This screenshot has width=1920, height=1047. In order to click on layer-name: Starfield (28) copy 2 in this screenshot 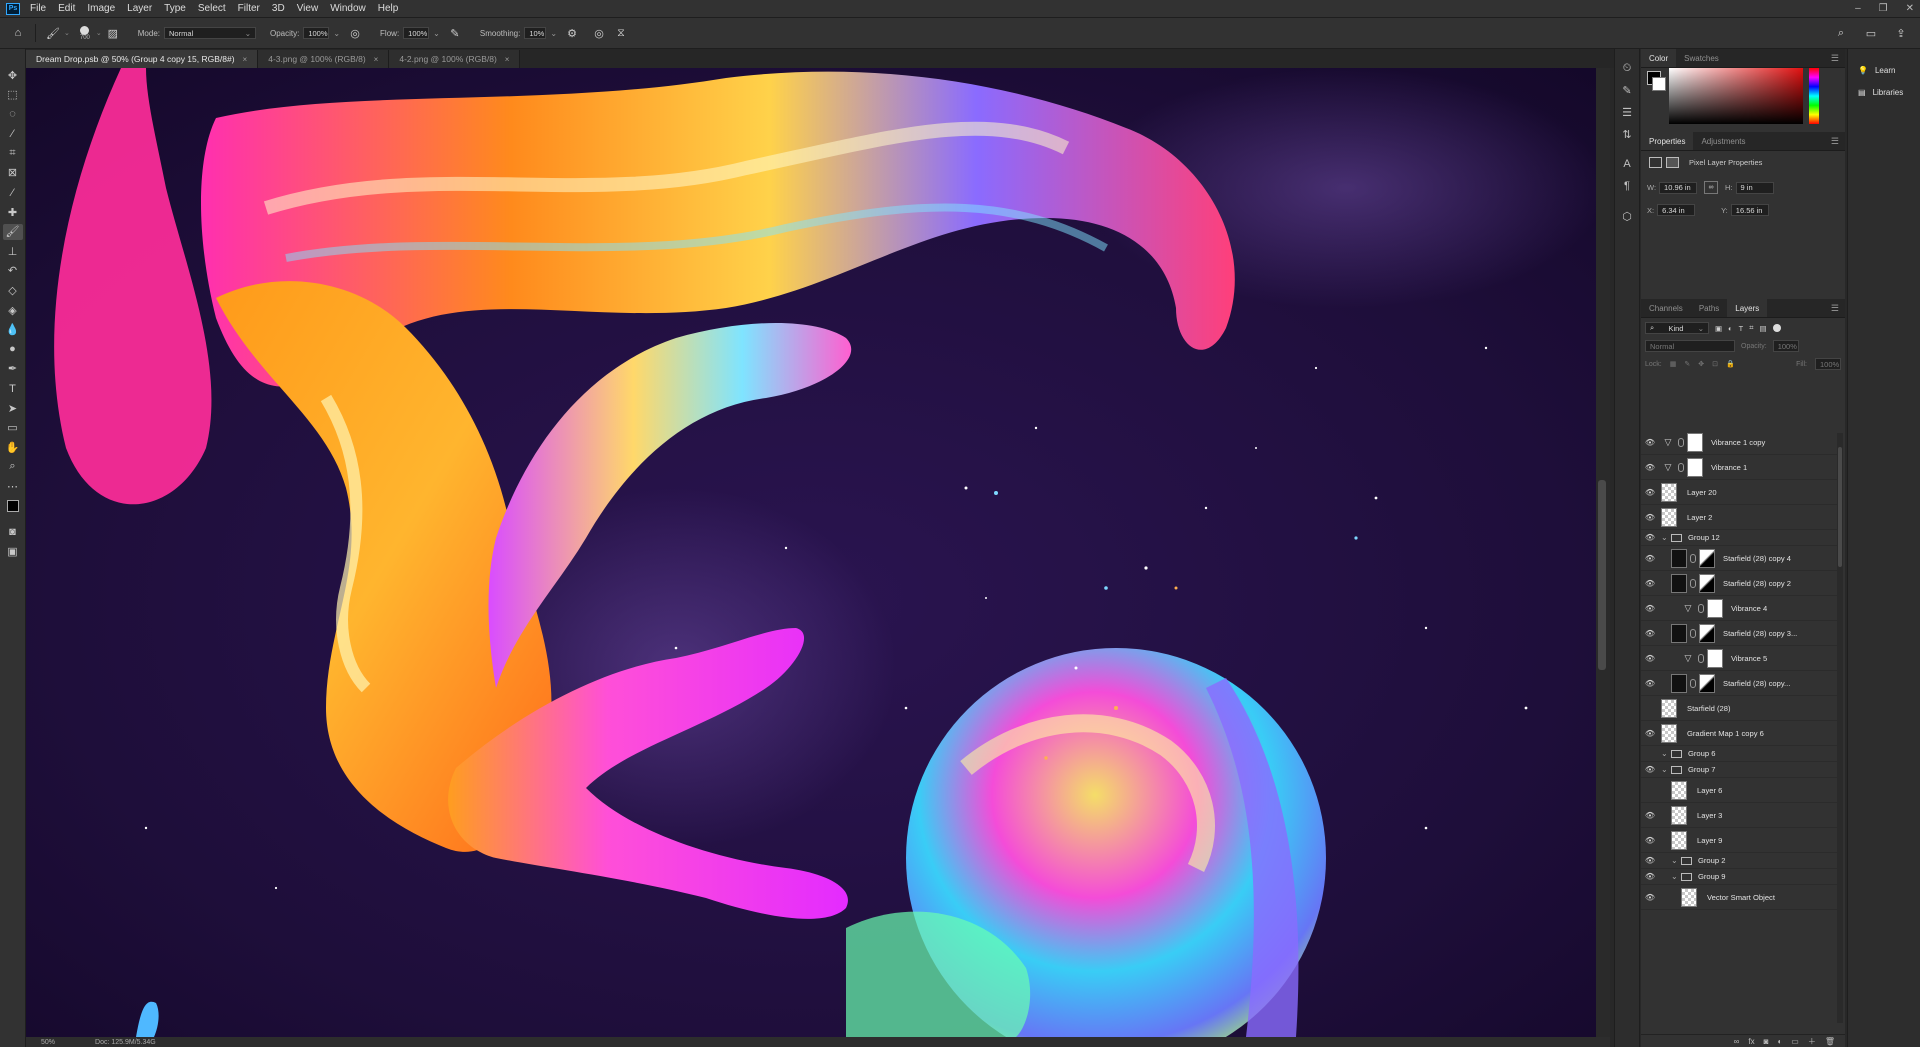, I will do `click(1757, 583)`.